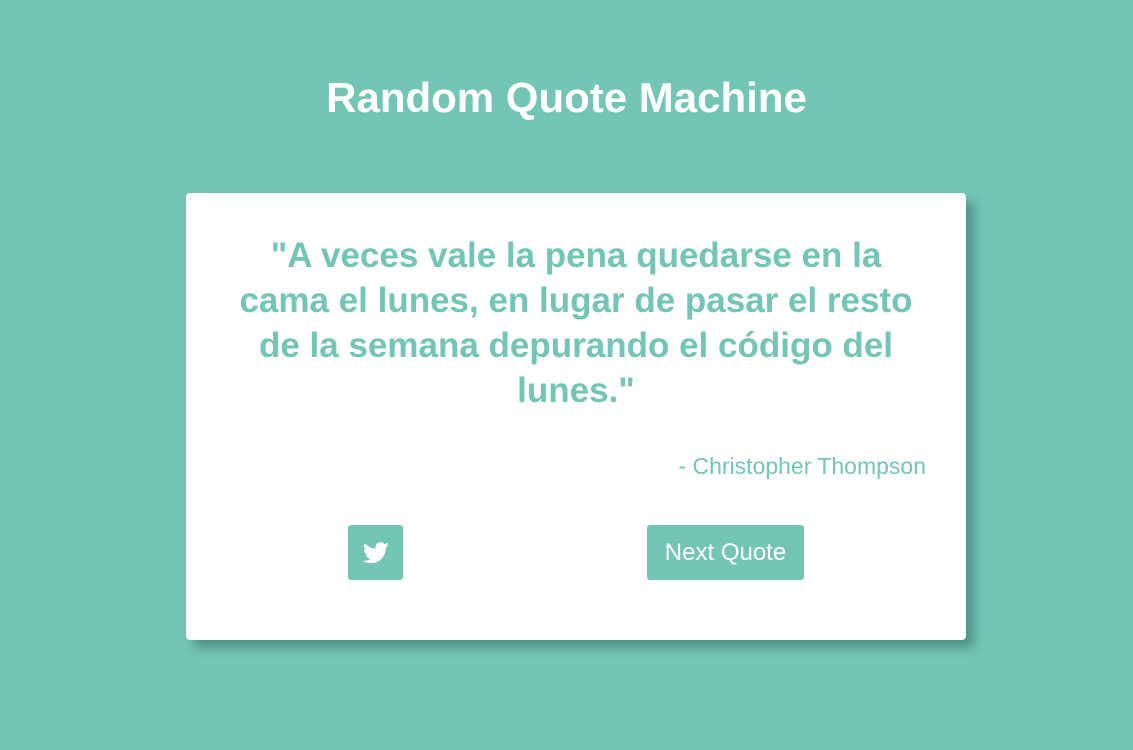 This screenshot has height=750, width=1133. Describe the element at coordinates (725, 552) in the screenshot. I see `next-quote-button: Next Quote` at that location.